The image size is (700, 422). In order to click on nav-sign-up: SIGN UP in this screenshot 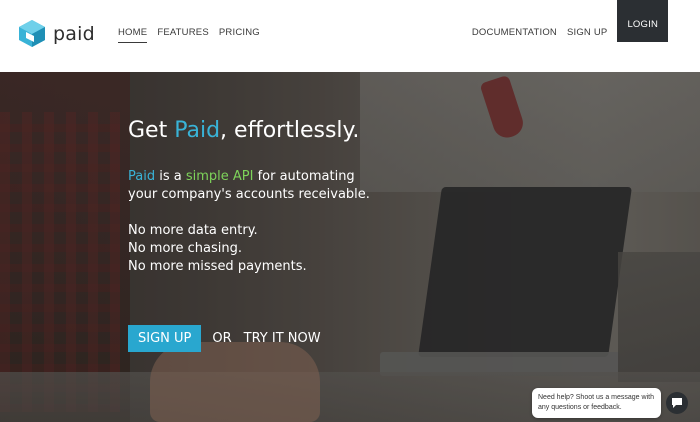, I will do `click(587, 32)`.